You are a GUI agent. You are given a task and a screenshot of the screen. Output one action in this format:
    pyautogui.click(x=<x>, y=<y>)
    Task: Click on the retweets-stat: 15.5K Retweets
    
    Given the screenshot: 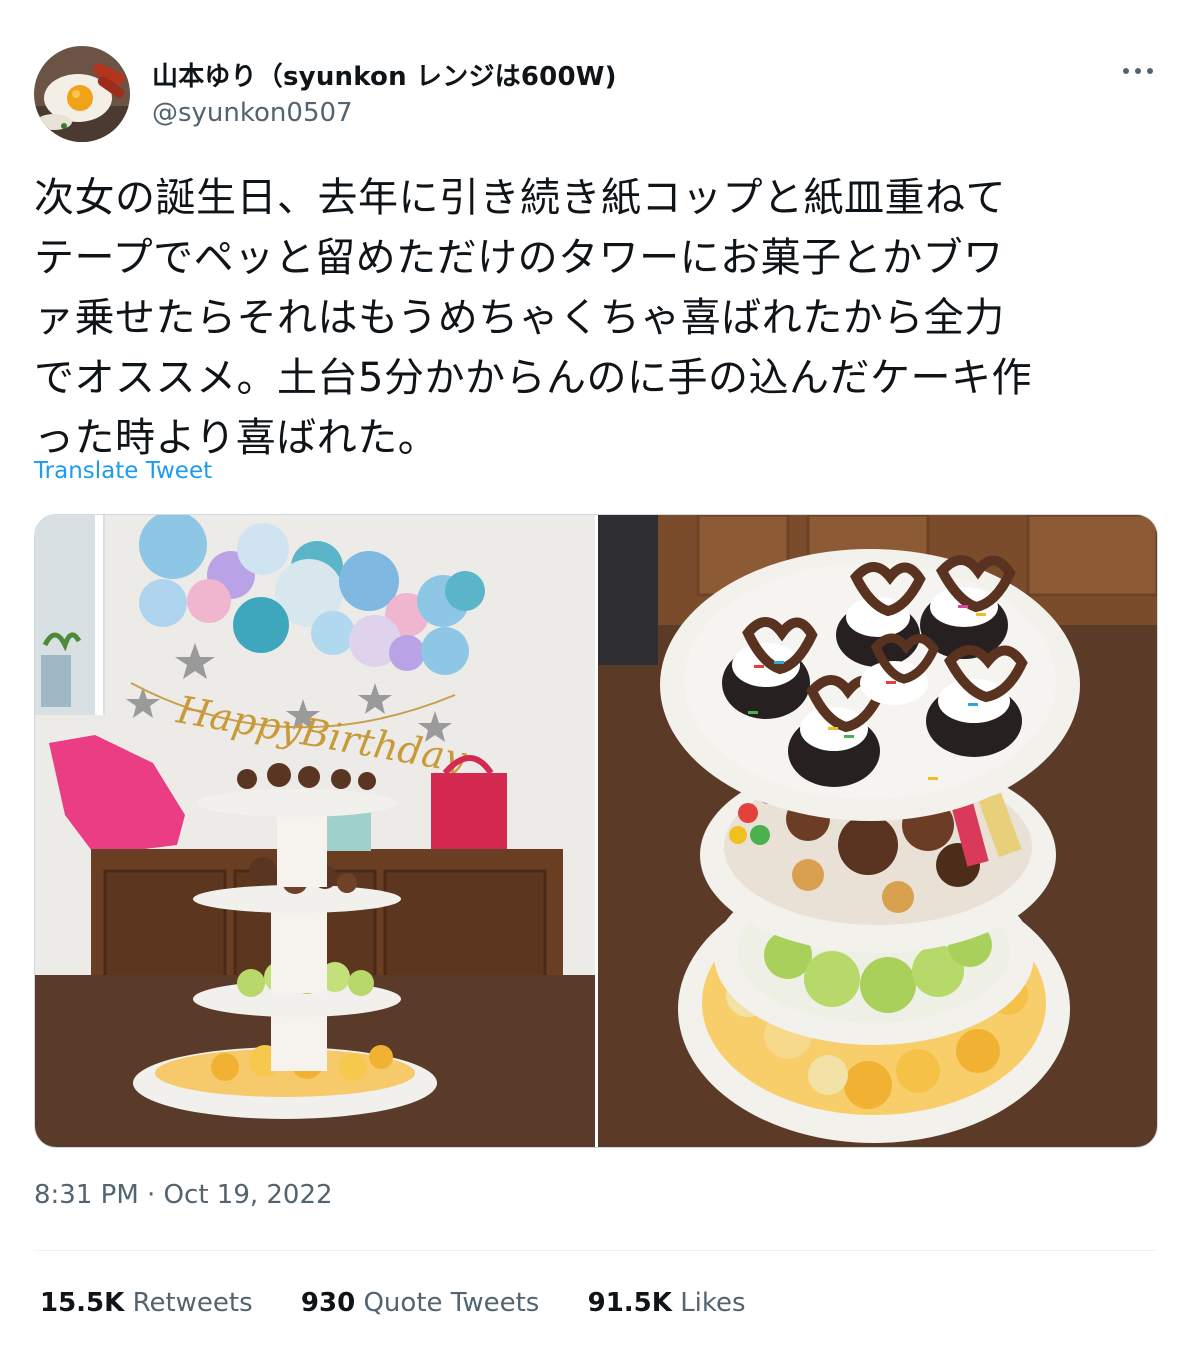 What is the action you would take?
    pyautogui.click(x=146, y=1303)
    